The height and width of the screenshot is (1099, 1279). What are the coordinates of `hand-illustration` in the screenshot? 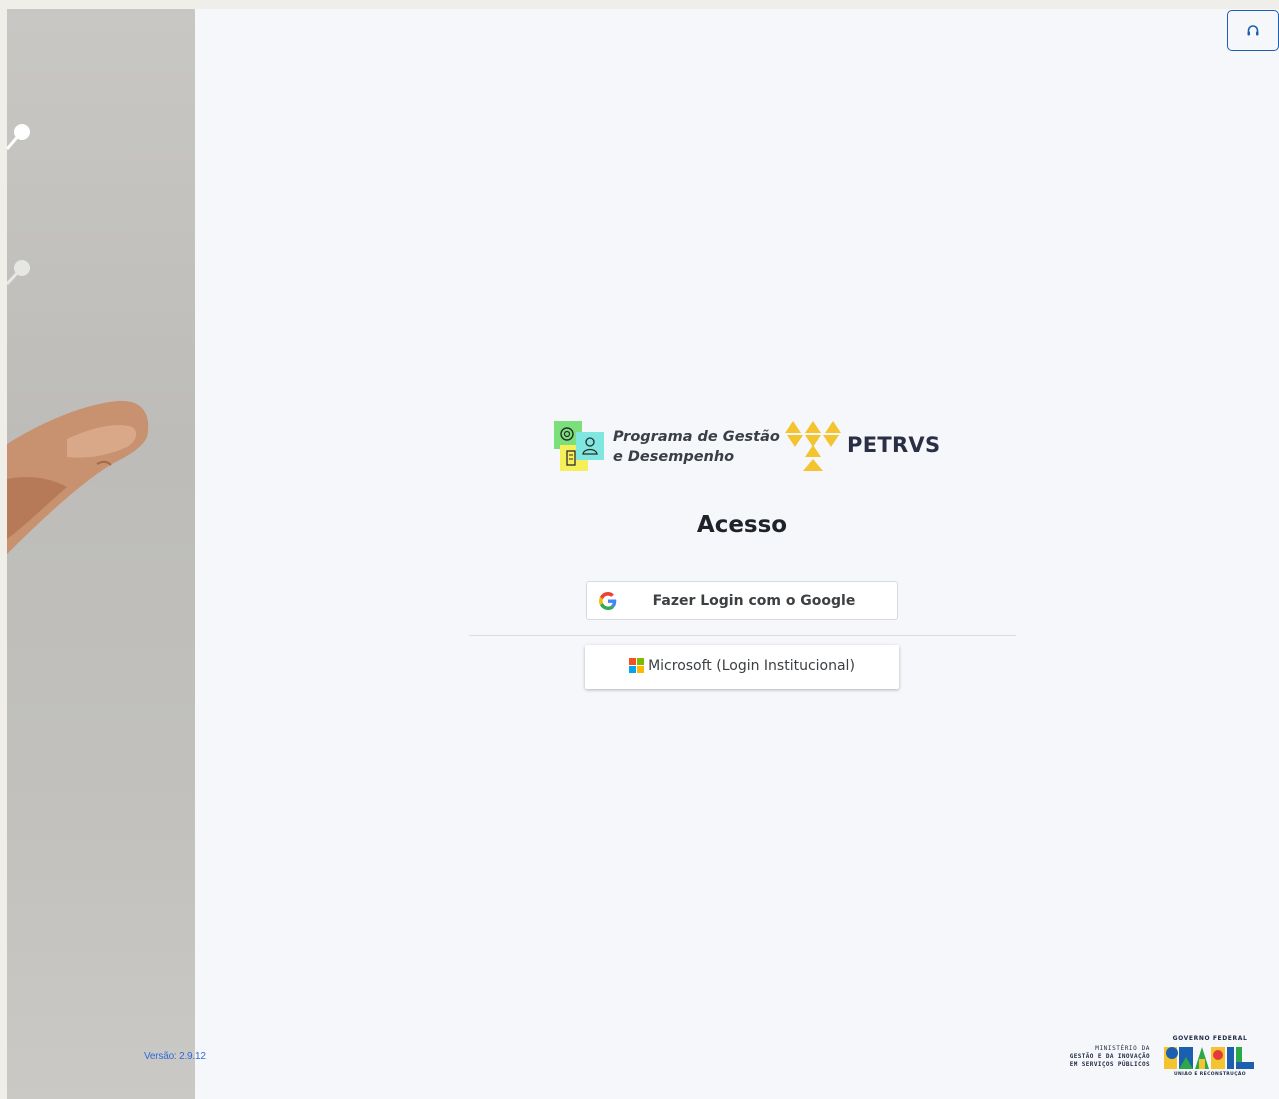 It's located at (78, 339).